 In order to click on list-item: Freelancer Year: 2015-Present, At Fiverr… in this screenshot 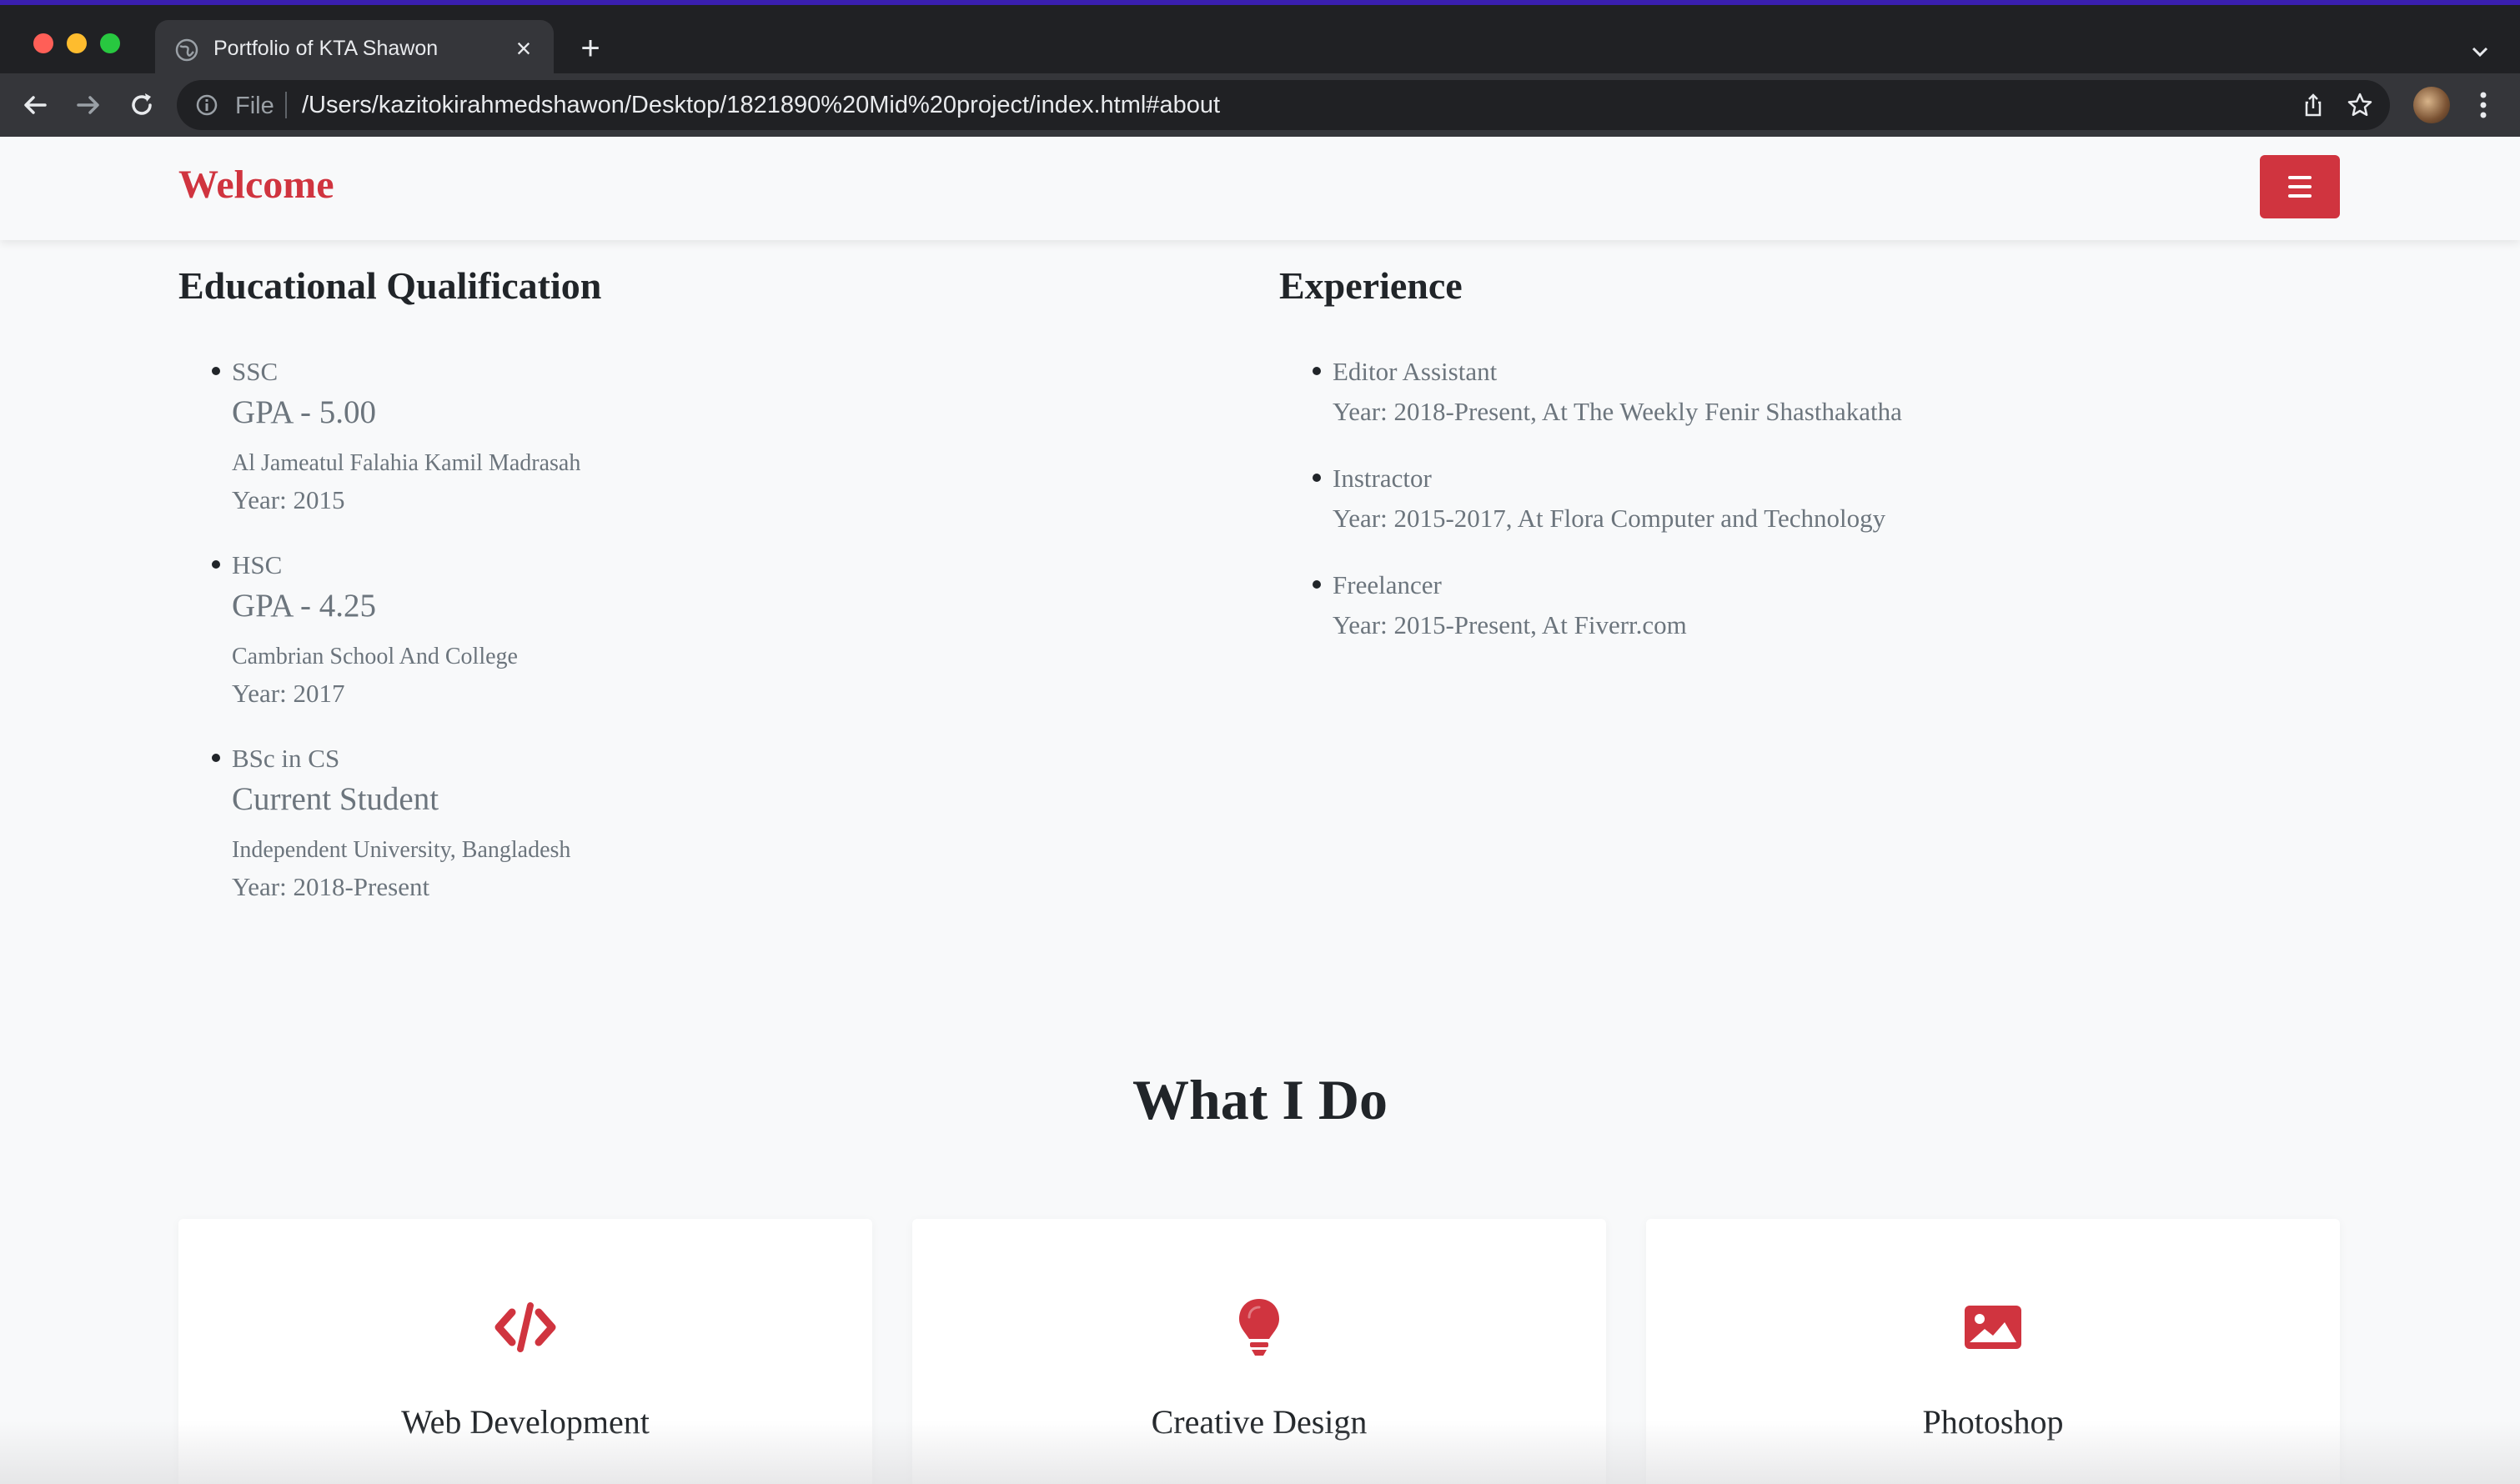, I will do `click(1821, 605)`.